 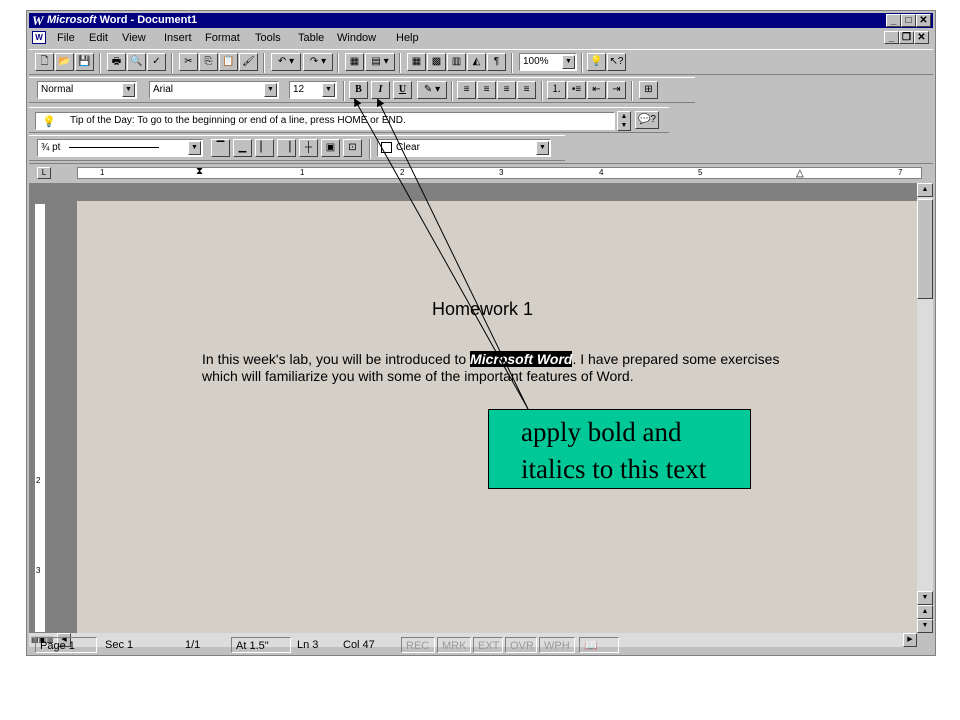 I want to click on ruler-strip: 1 1 2 3 4 5 7 ⧗ △, so click(x=499, y=172).